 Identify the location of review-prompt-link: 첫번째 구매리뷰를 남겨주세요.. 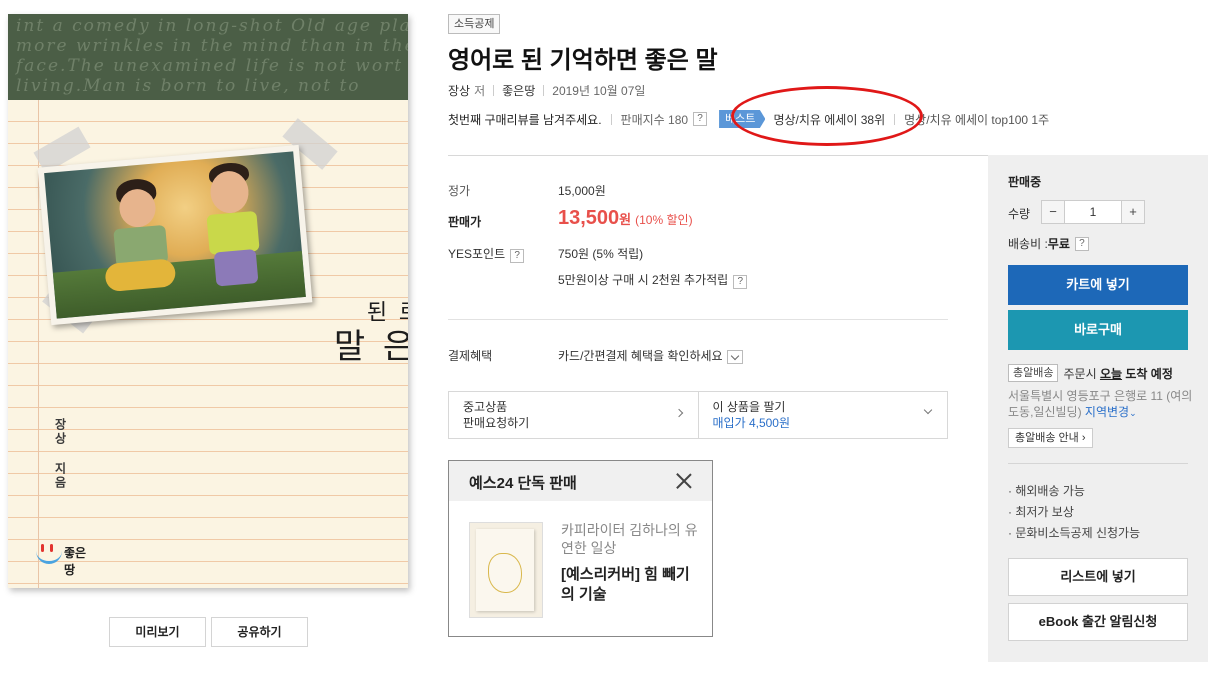
(525, 119).